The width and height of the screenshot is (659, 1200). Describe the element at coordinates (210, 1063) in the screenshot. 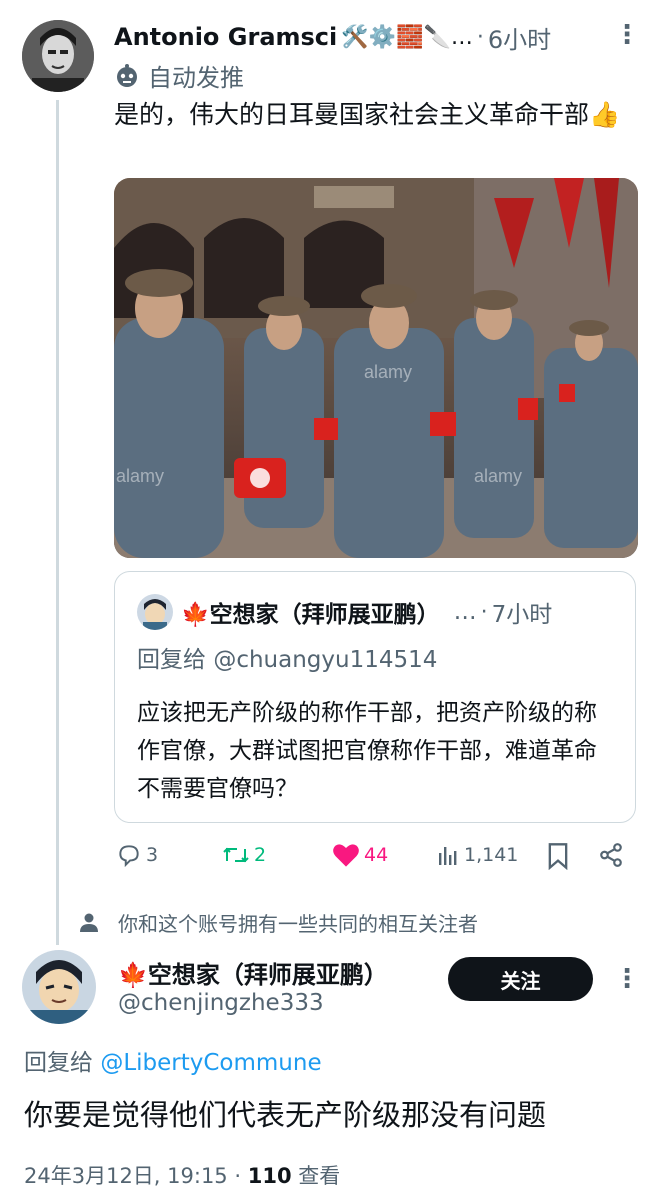

I see `reply-to-handle-link: @LibertyCommune` at that location.